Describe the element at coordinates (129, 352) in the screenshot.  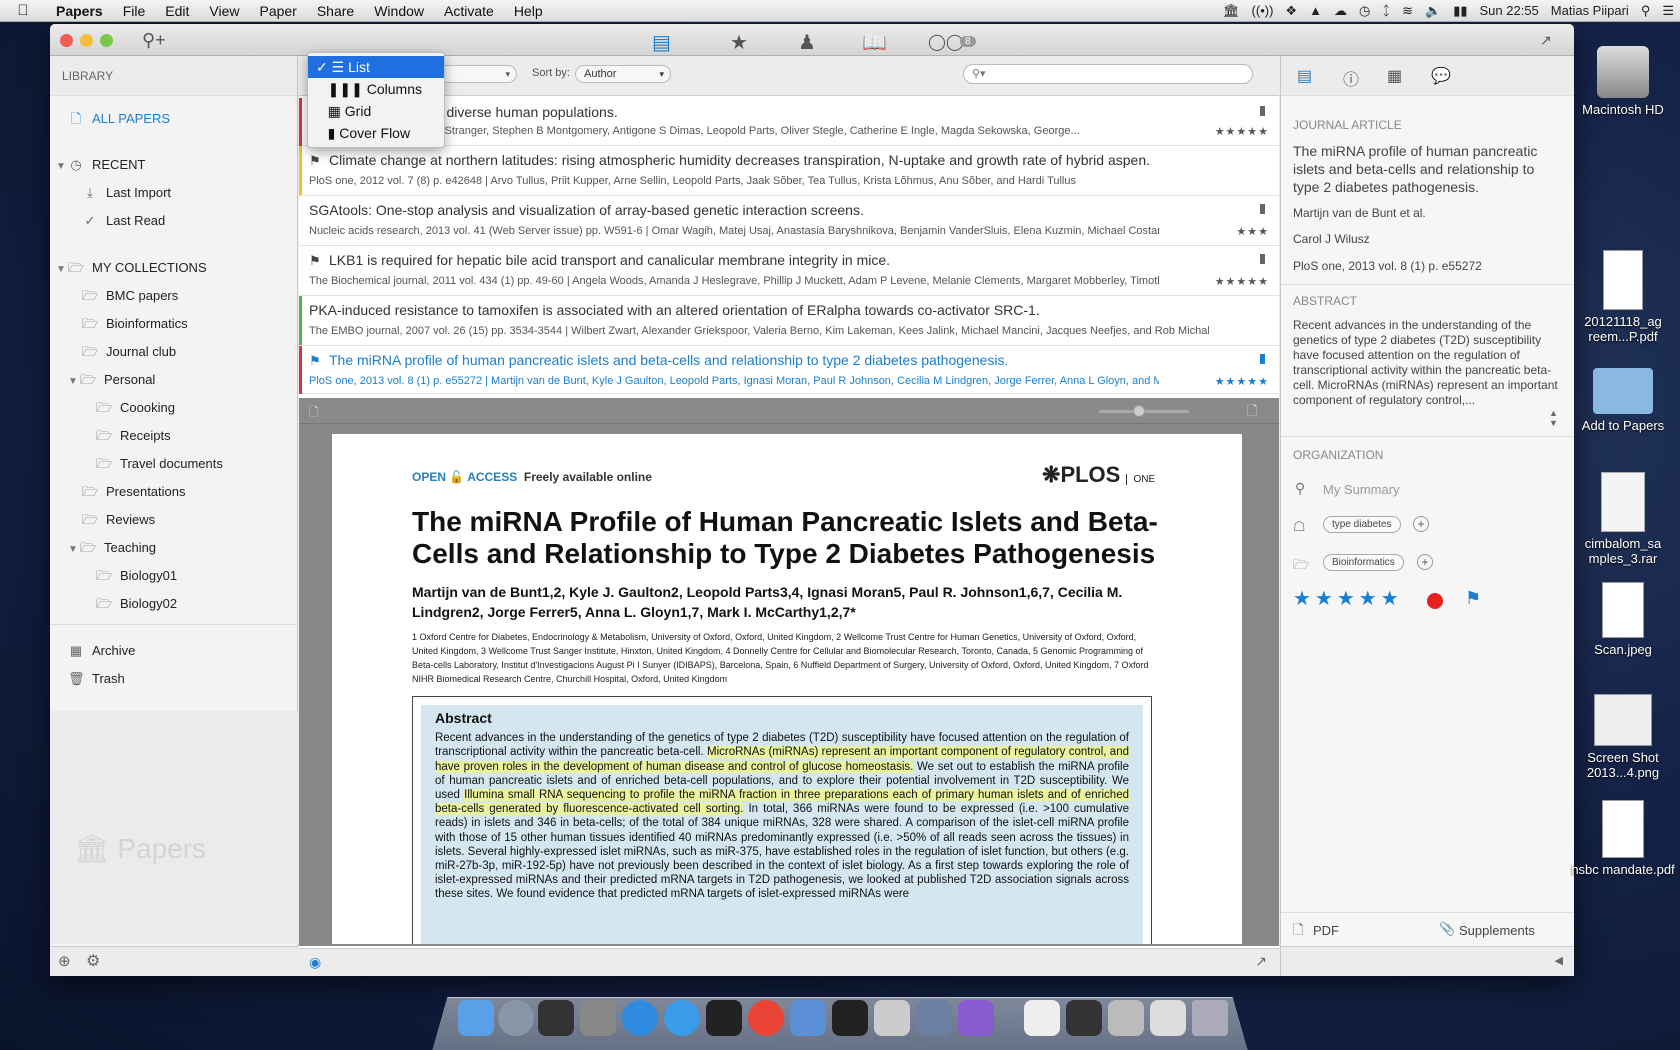
I see `sidebar-item-collection: 🗁 Journal club` at that location.